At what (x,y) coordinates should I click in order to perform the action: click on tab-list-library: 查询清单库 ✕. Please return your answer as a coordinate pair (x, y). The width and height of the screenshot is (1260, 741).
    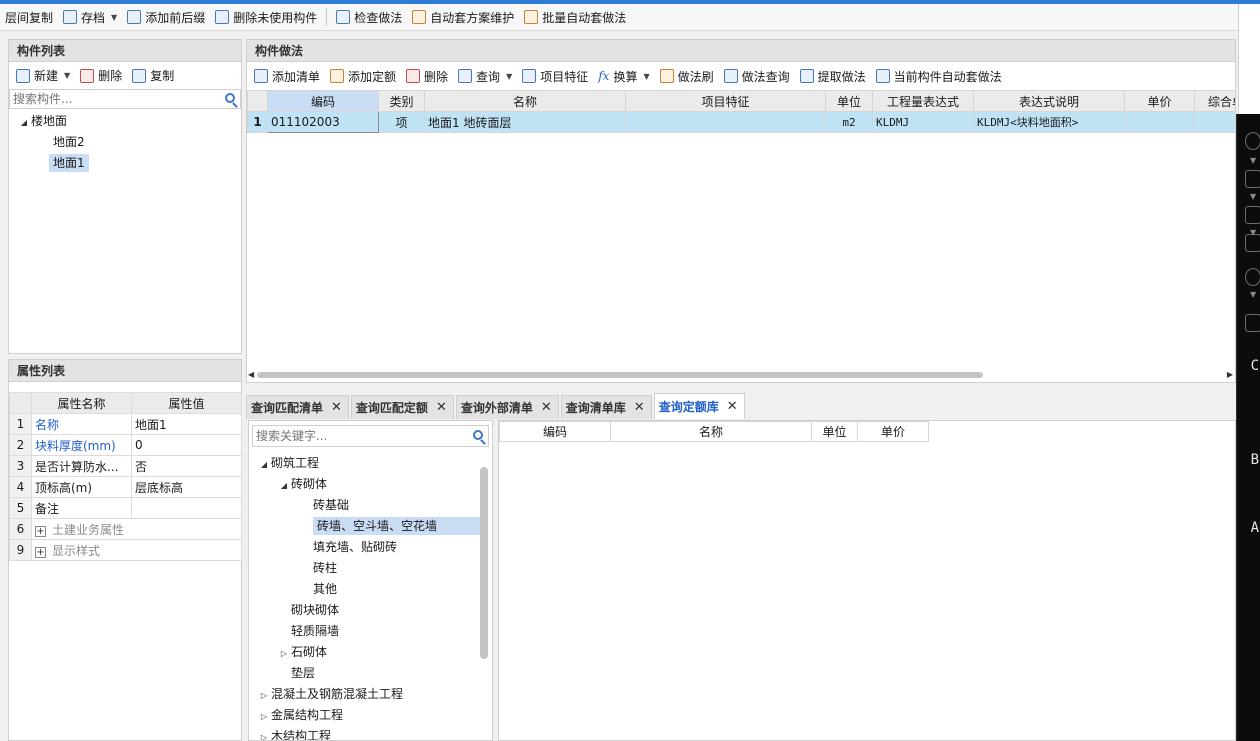
    Looking at the image, I should click on (606, 407).